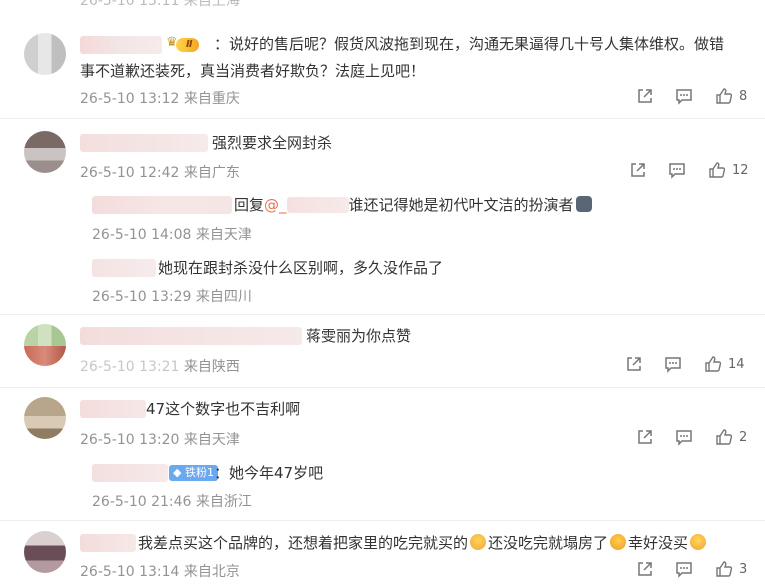 The image size is (765, 585). I want to click on comment-text: ：说好的售后呢？假货风波拖到现在，沟通无果逼得几十号人集体维权。做错, so click(469, 44).